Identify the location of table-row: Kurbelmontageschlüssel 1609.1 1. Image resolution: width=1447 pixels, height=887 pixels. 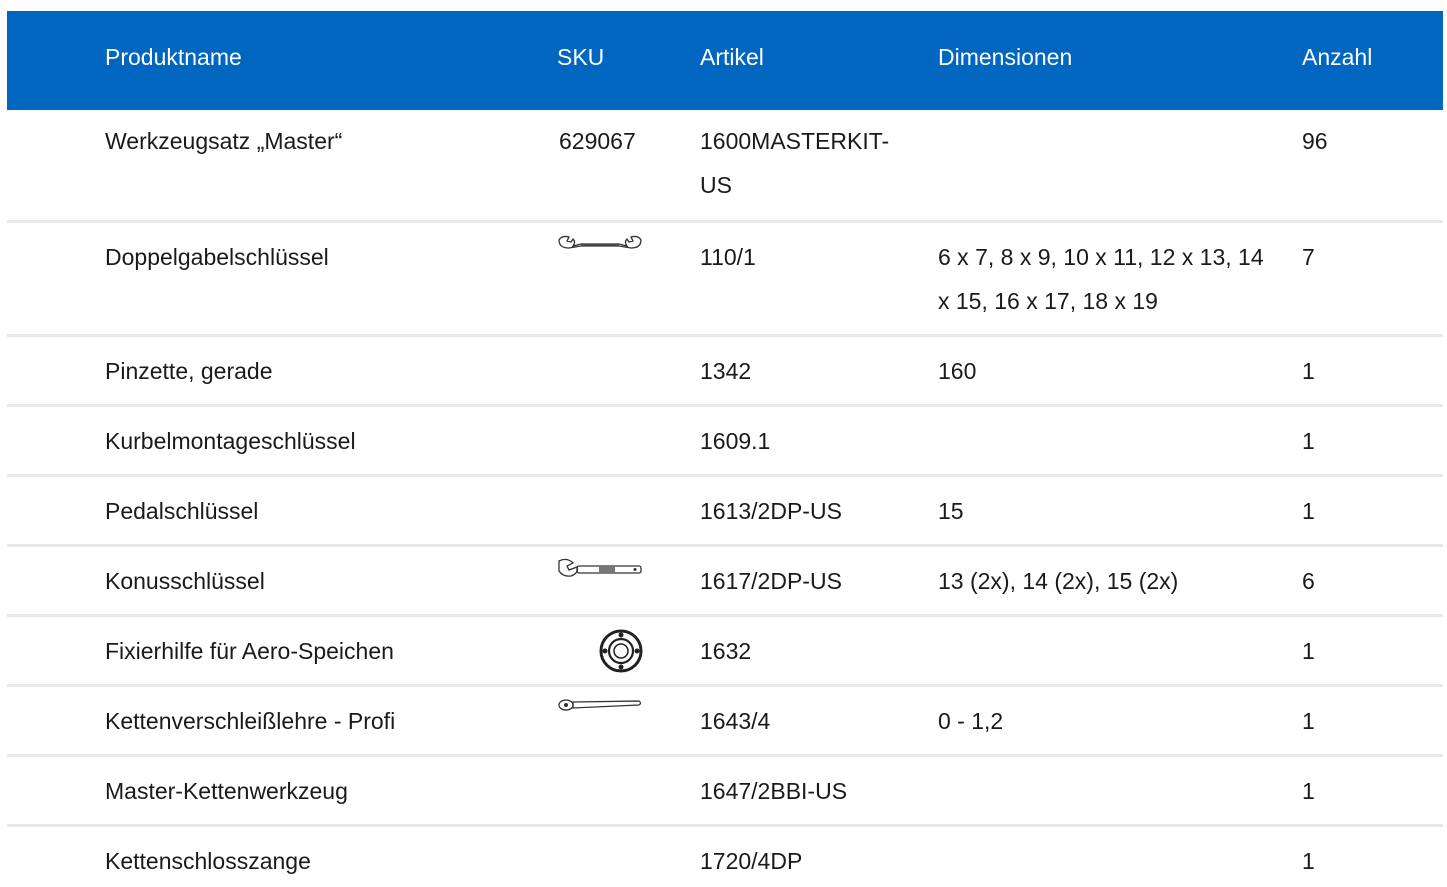
(725, 442).